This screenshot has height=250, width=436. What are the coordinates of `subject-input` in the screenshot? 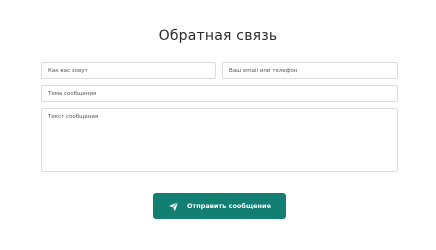 It's located at (219, 93).